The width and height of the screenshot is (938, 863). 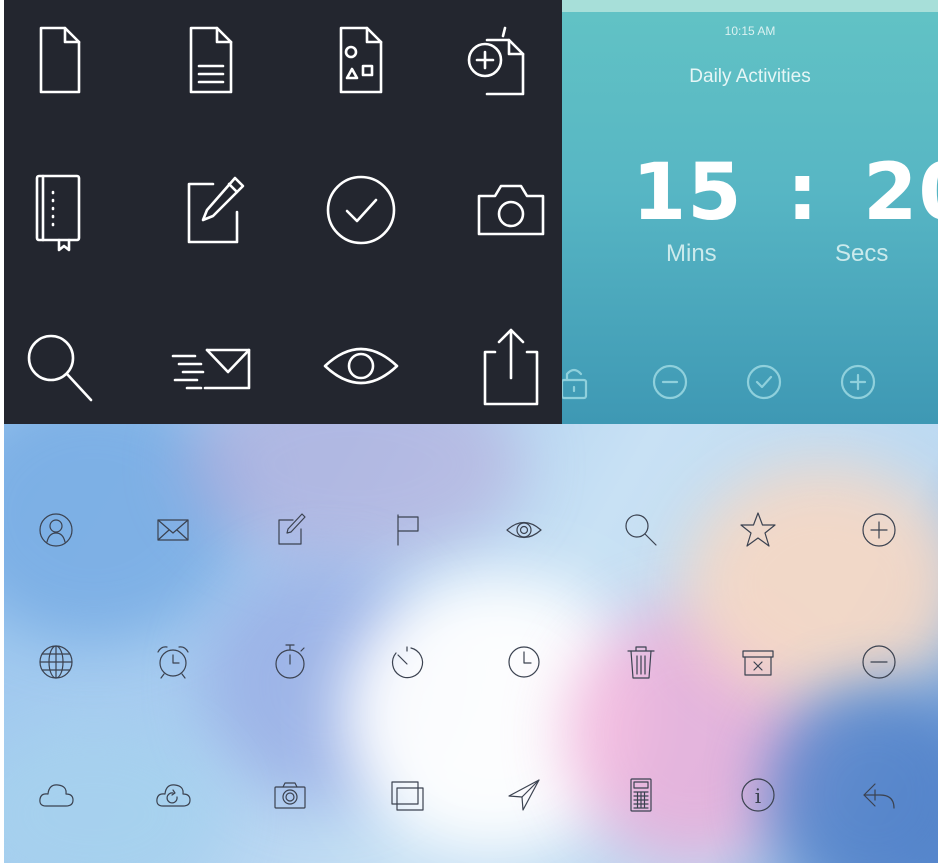 What do you see at coordinates (211, 60) in the screenshot?
I see `text-document-icon` at bounding box center [211, 60].